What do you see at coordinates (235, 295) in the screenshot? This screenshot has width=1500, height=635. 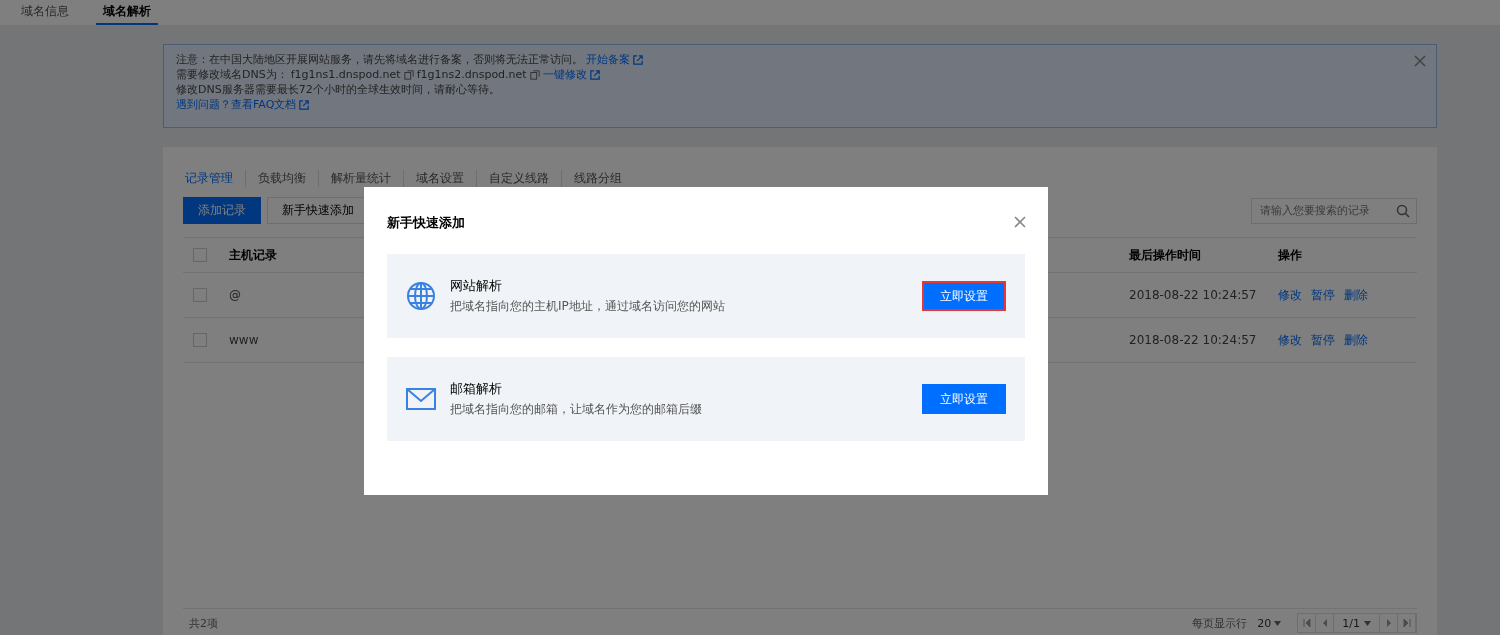 I see `table-cell: @` at bounding box center [235, 295].